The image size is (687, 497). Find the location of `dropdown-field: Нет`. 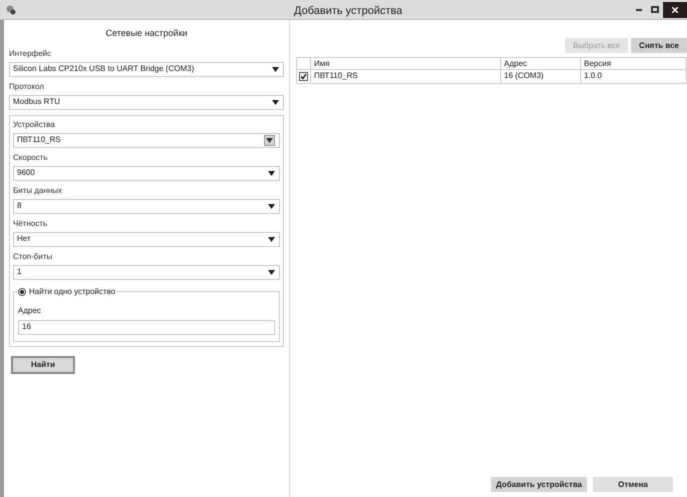

dropdown-field: Нет is located at coordinates (146, 239).